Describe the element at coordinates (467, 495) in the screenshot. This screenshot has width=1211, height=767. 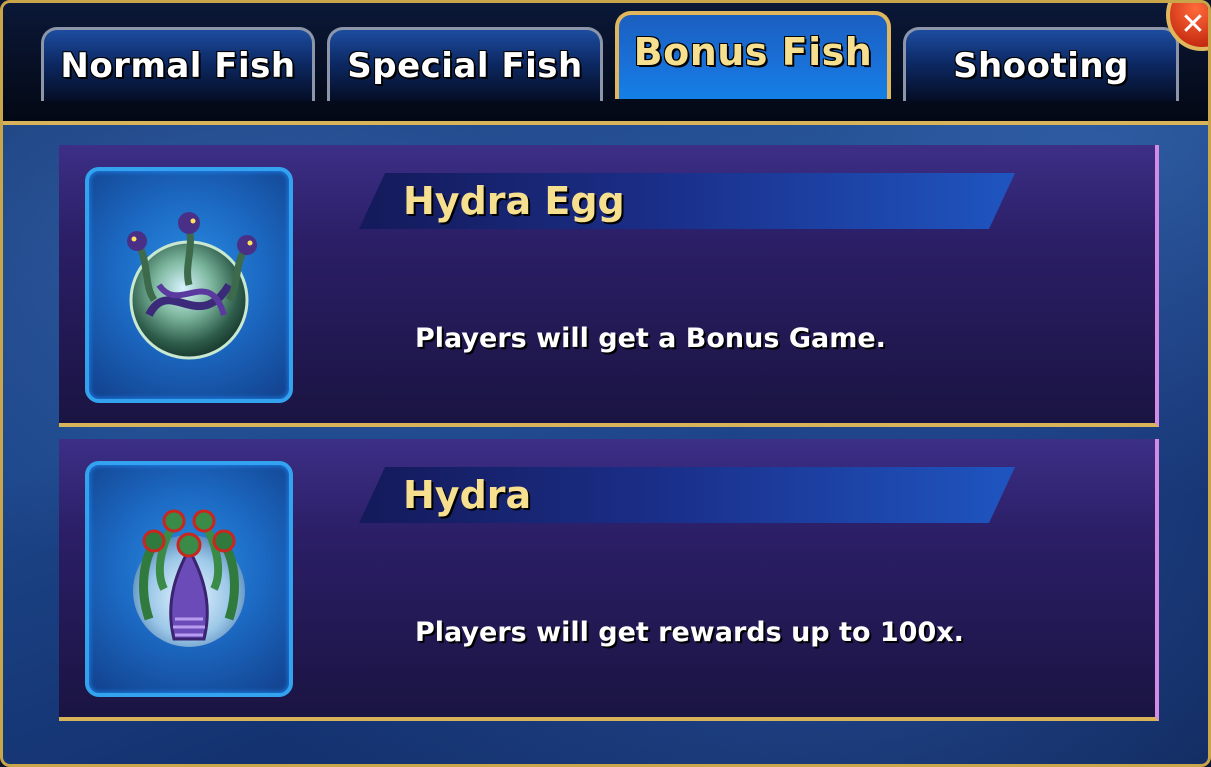
I see `fish-name: Hydra` at that location.